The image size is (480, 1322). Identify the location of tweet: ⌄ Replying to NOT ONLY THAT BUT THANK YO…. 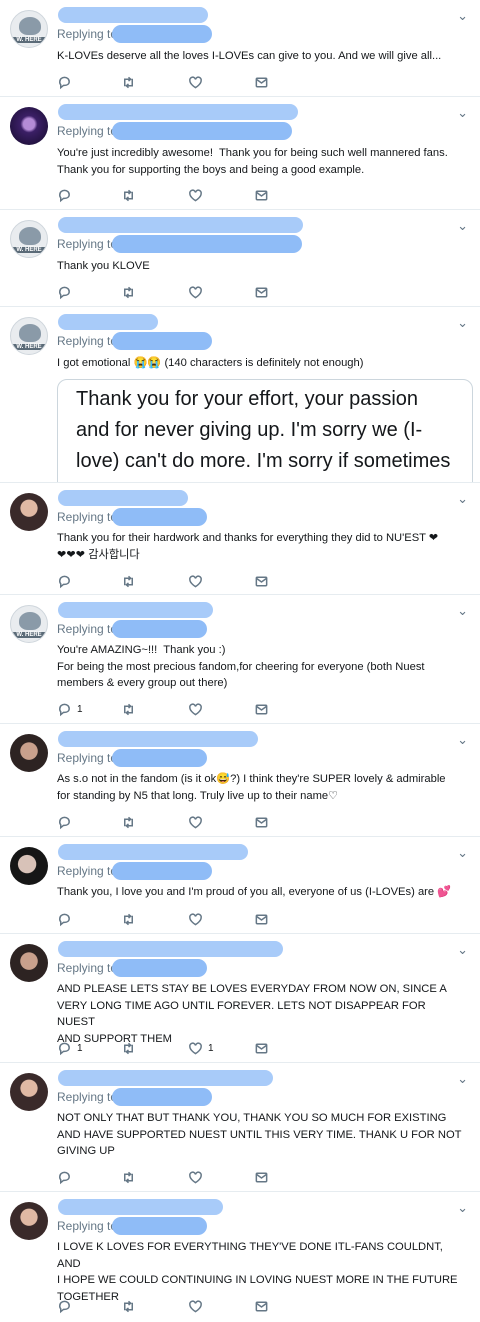
(240, 1127).